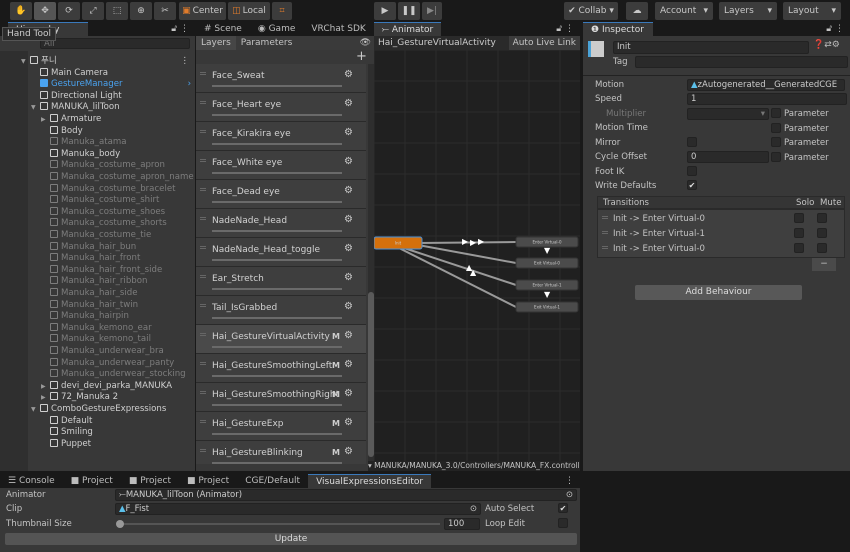 Image resolution: width=850 pixels, height=552 pixels. What do you see at coordinates (282, 11) in the screenshot?
I see `grid-snap-button: ⌗` at bounding box center [282, 11].